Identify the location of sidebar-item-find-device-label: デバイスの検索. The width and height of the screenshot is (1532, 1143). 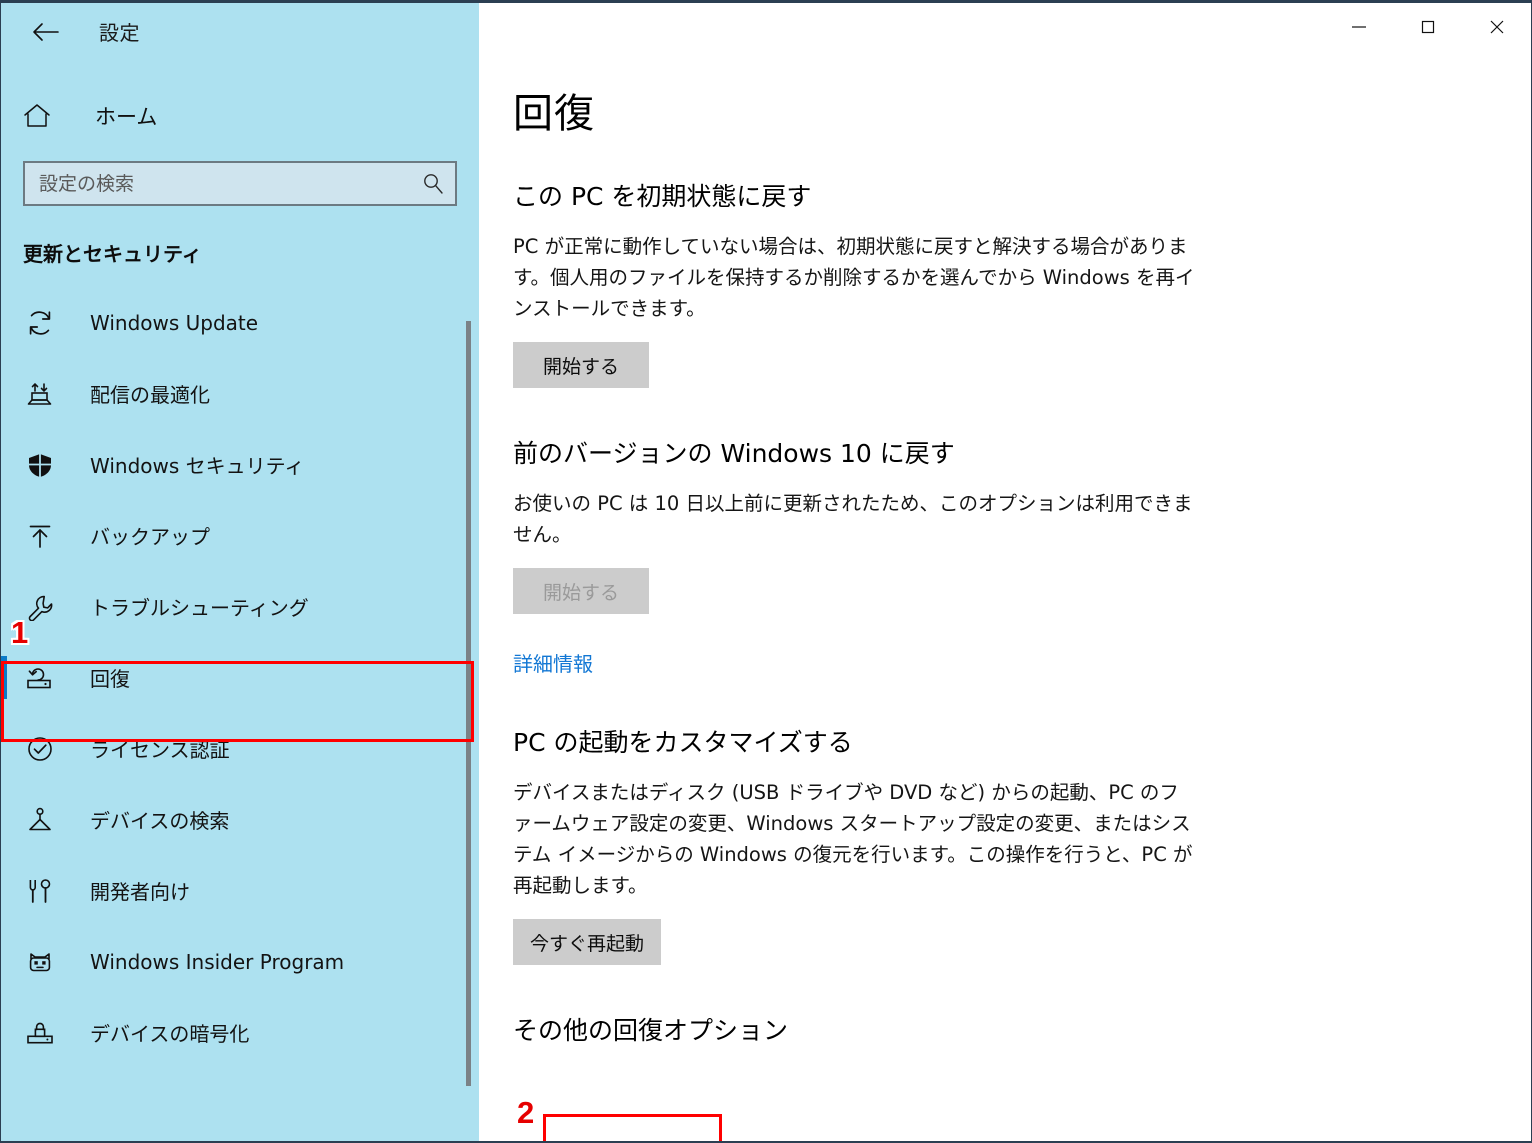
(160, 821).